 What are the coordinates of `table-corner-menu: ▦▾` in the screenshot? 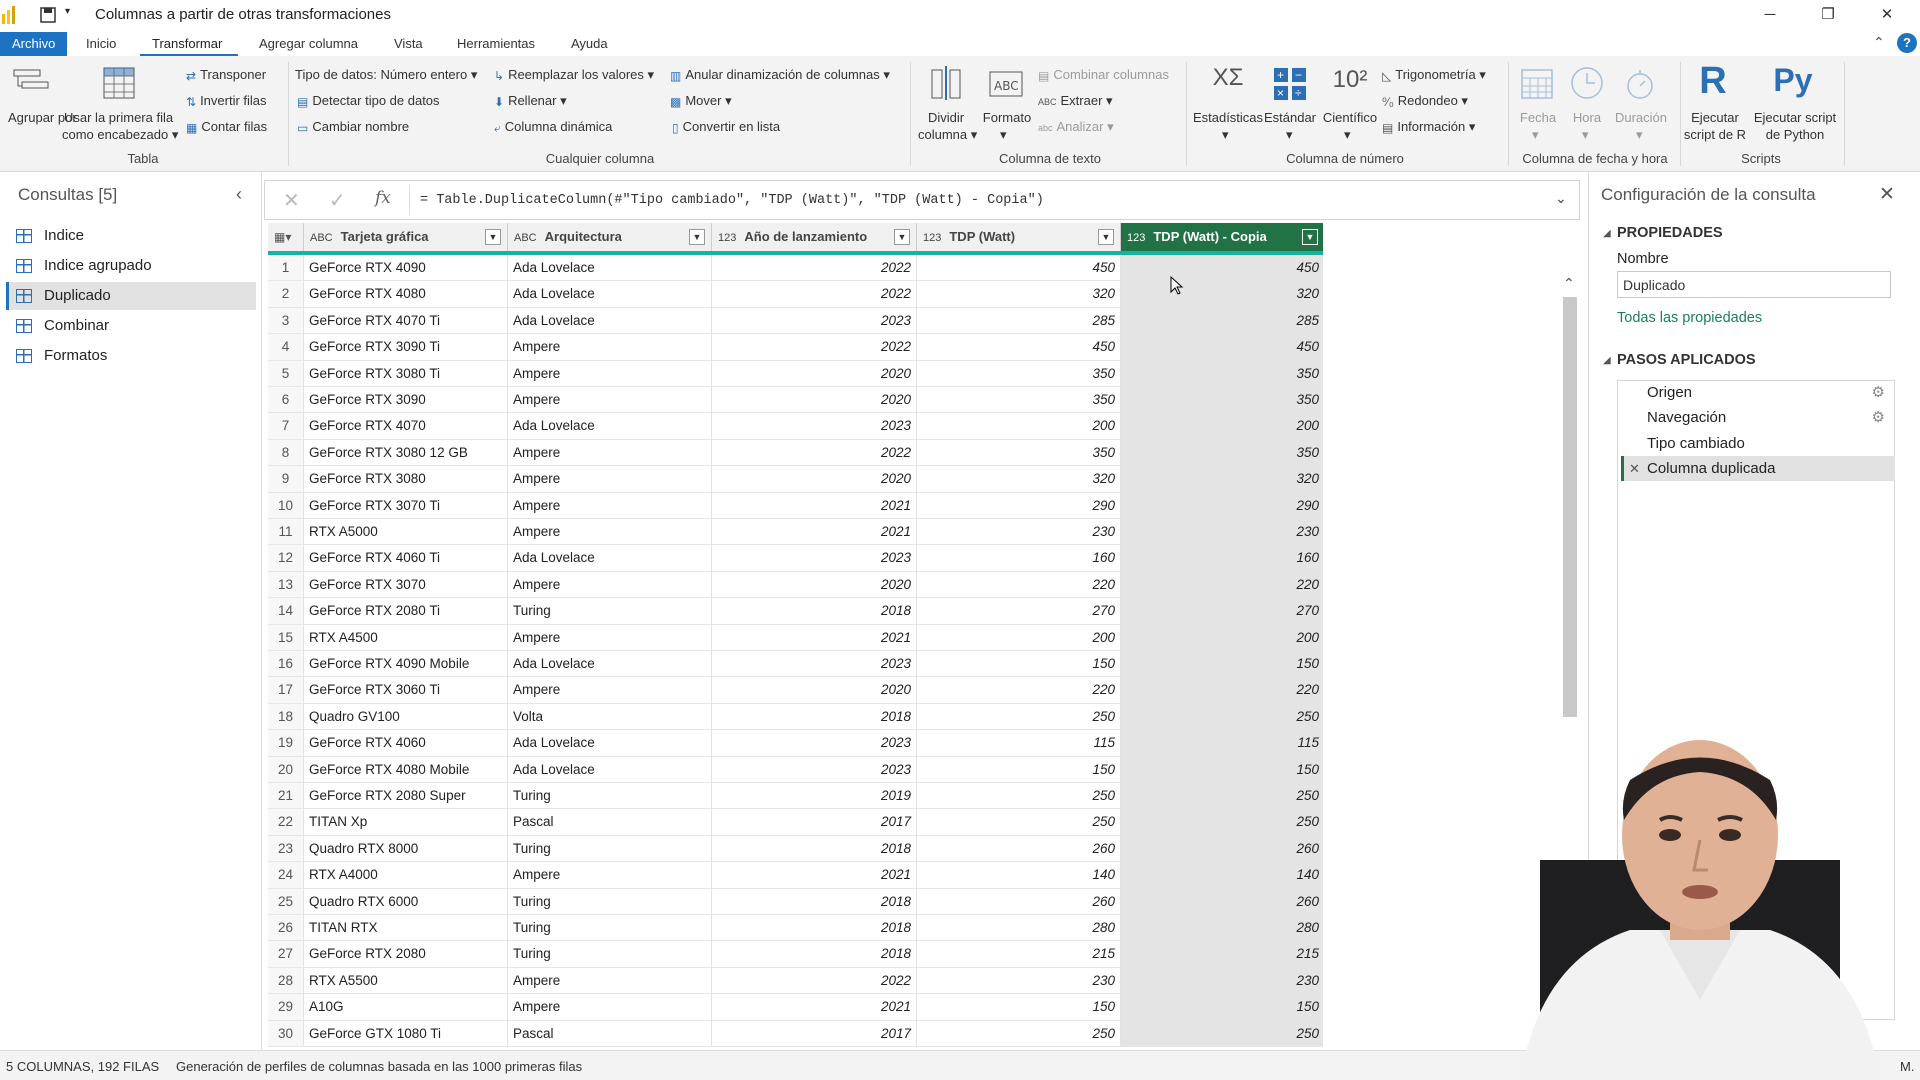 It's located at (286, 237).